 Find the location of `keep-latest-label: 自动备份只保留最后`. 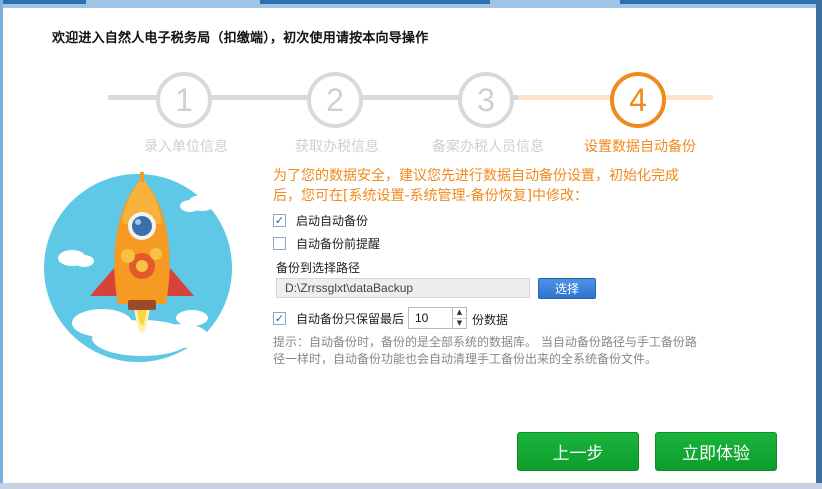

keep-latest-label: 自动备份只保留最后 is located at coordinates (350, 319).